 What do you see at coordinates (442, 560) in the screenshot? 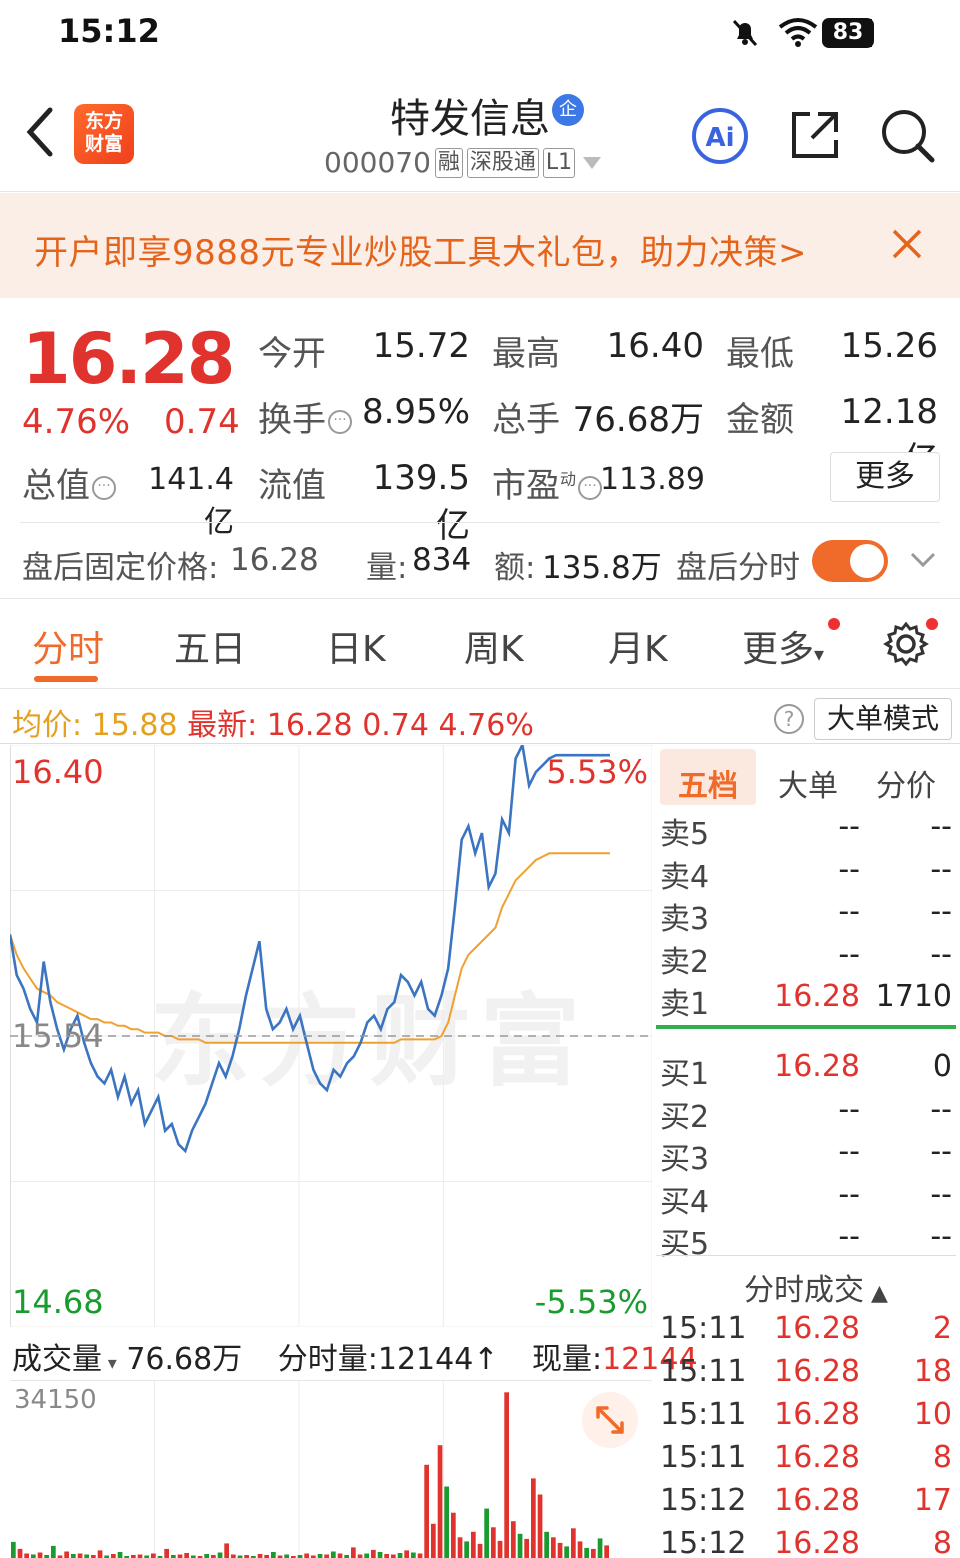
I see `ah-vol: 834` at bounding box center [442, 560].